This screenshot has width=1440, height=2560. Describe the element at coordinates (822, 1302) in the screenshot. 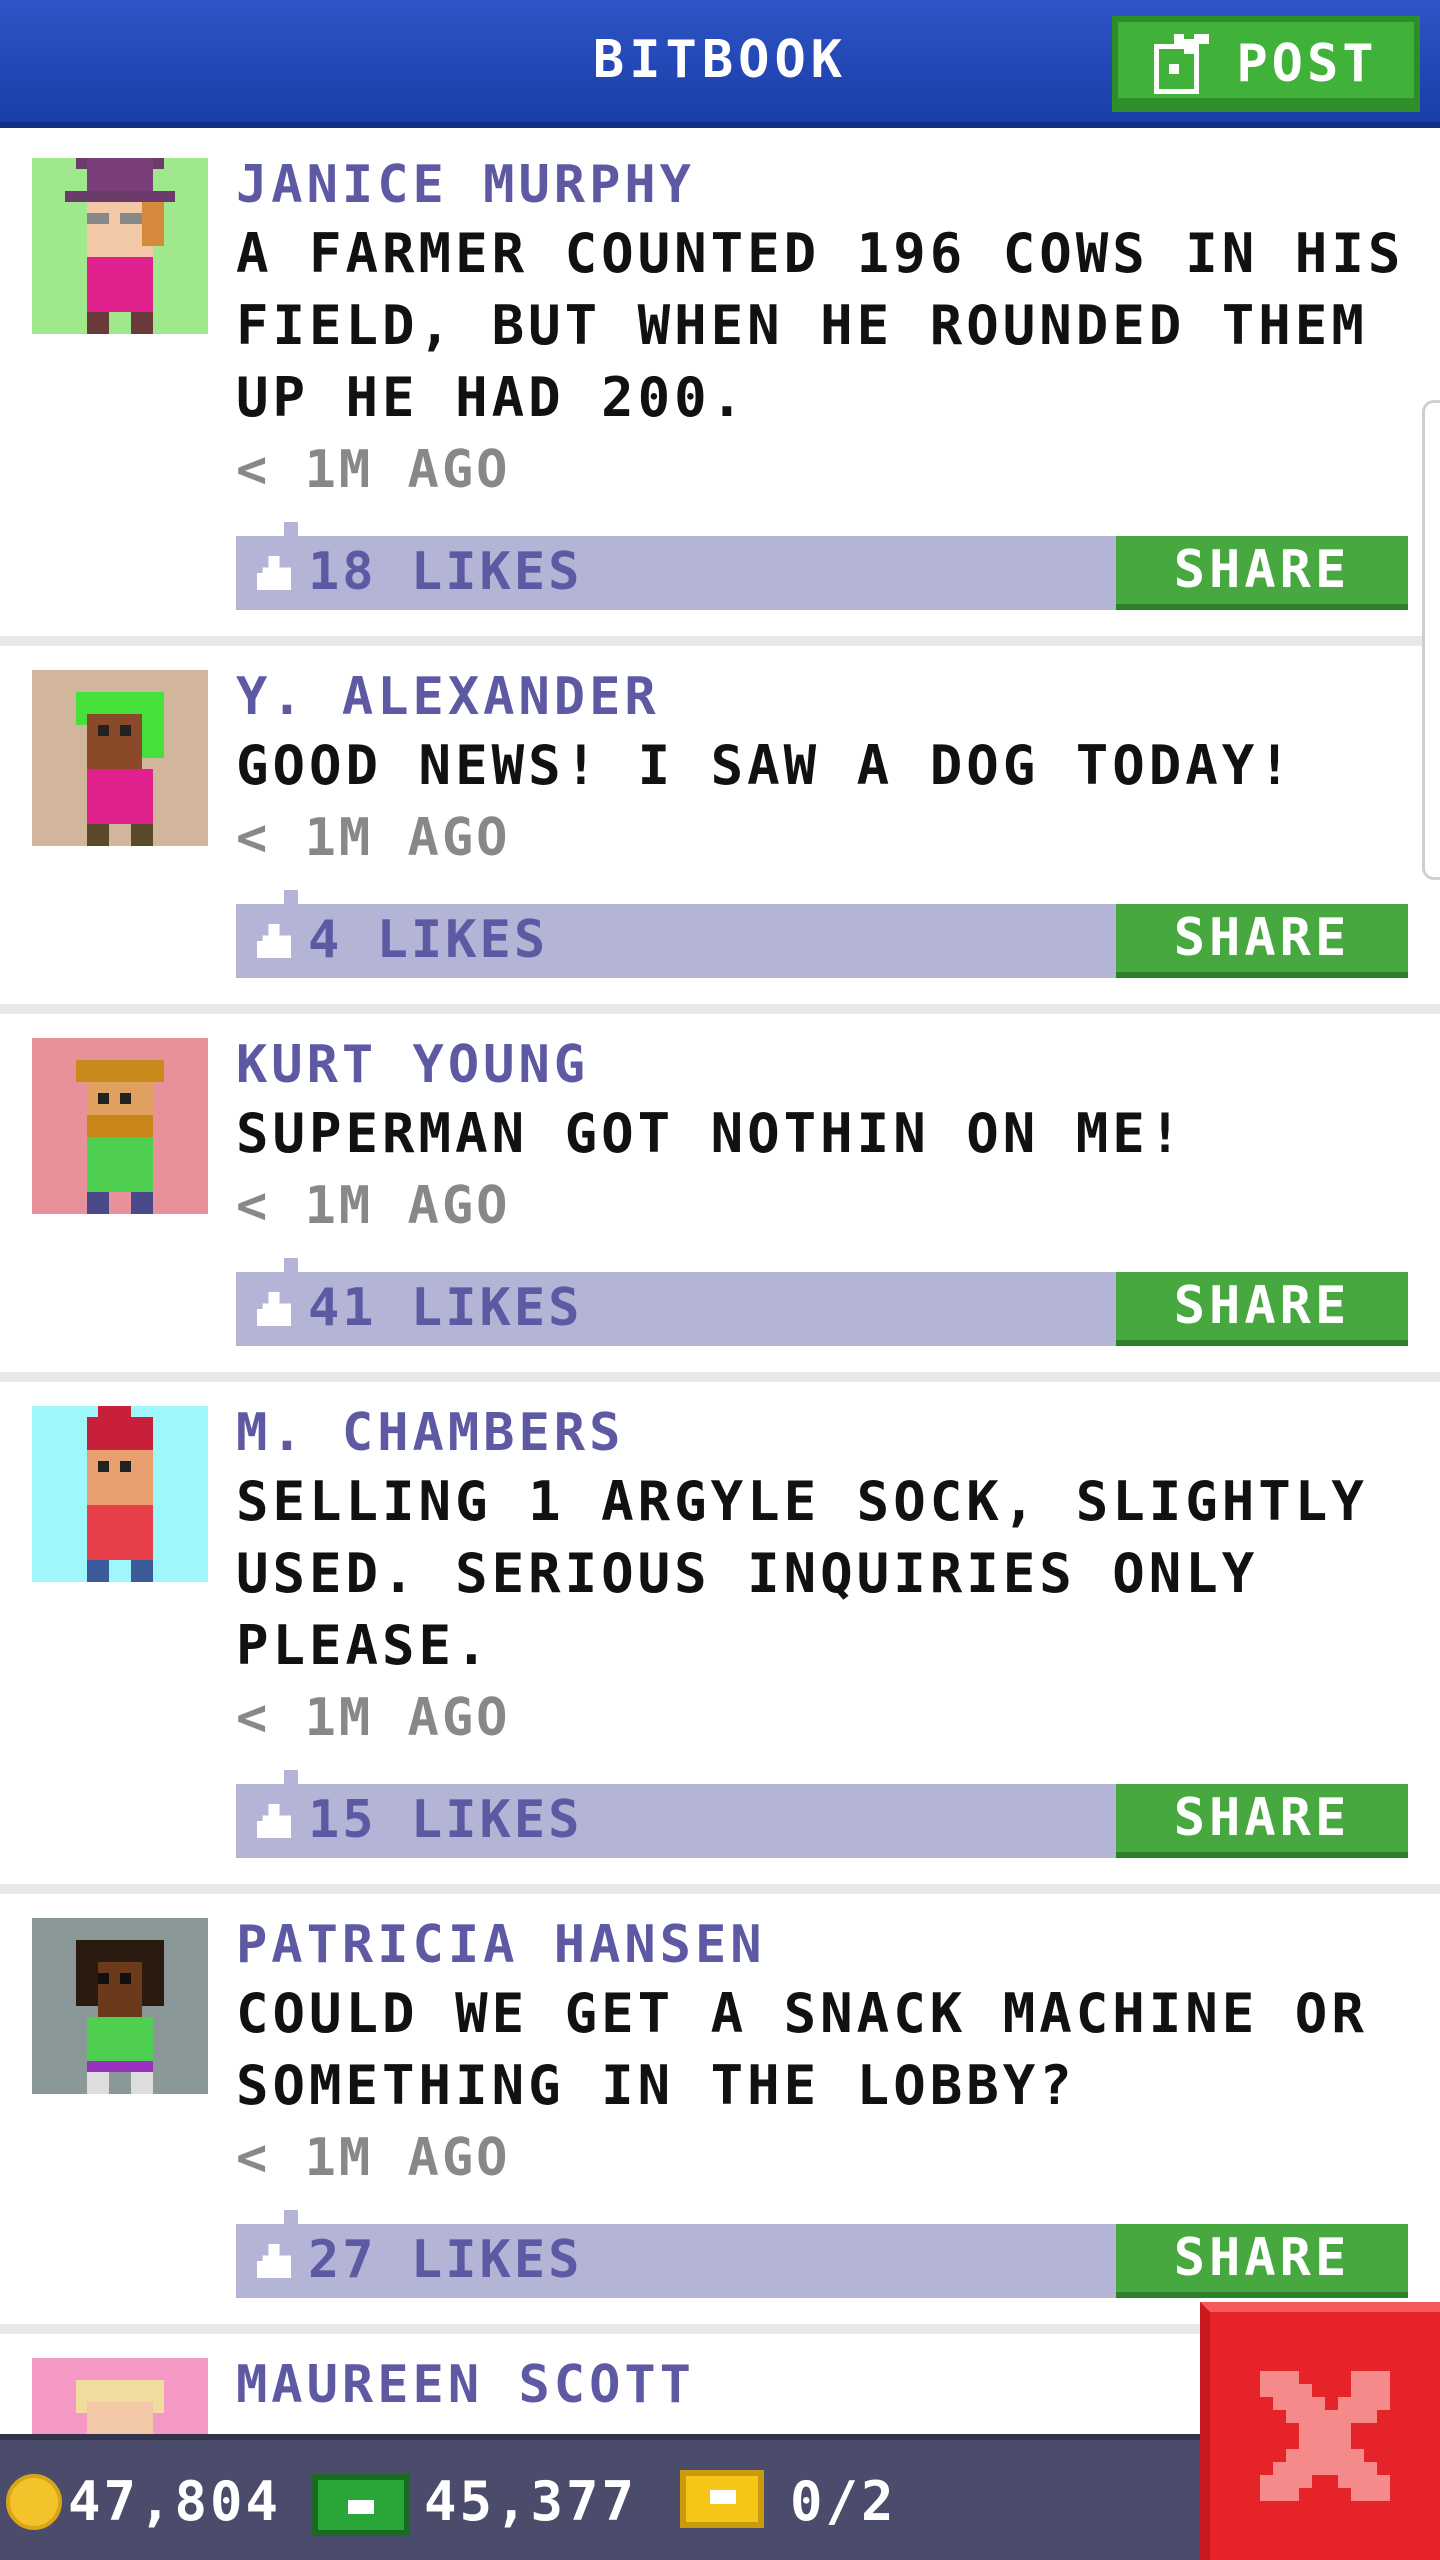

I see `likes-bar: 41 LIKES SHARE` at that location.